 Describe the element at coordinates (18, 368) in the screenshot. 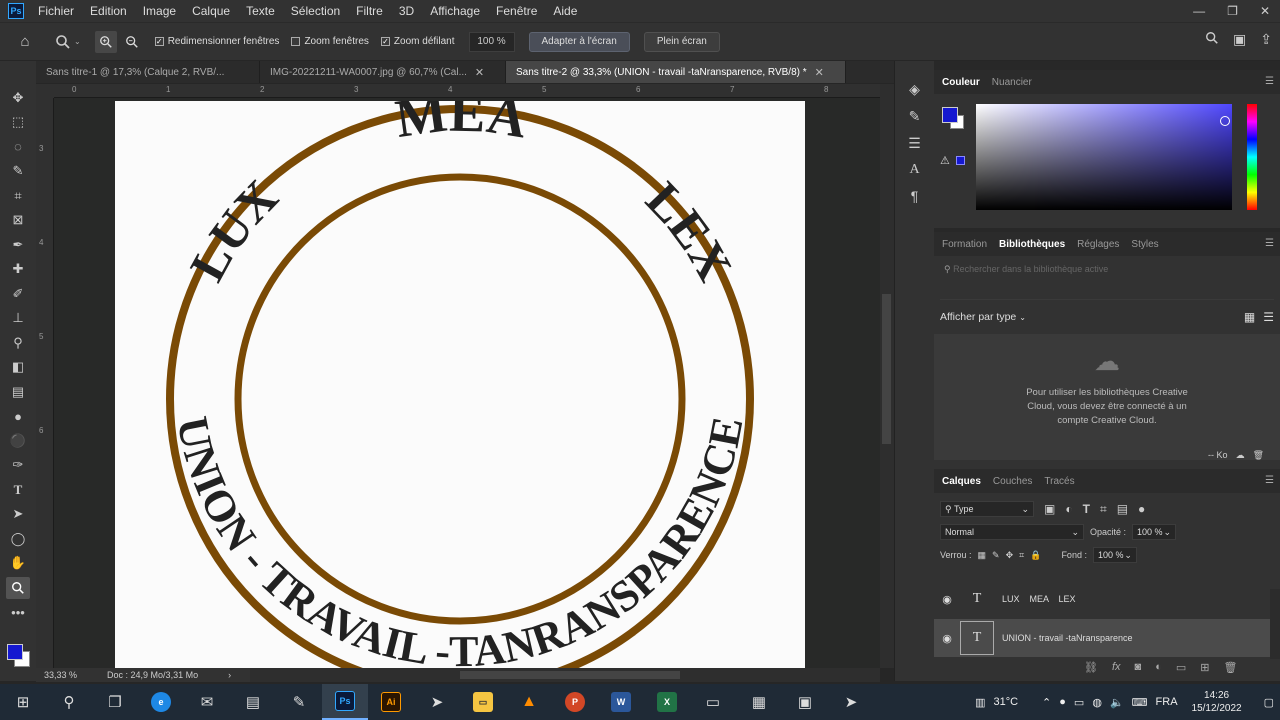

I see `eraser-tool-icon: ◧` at that location.